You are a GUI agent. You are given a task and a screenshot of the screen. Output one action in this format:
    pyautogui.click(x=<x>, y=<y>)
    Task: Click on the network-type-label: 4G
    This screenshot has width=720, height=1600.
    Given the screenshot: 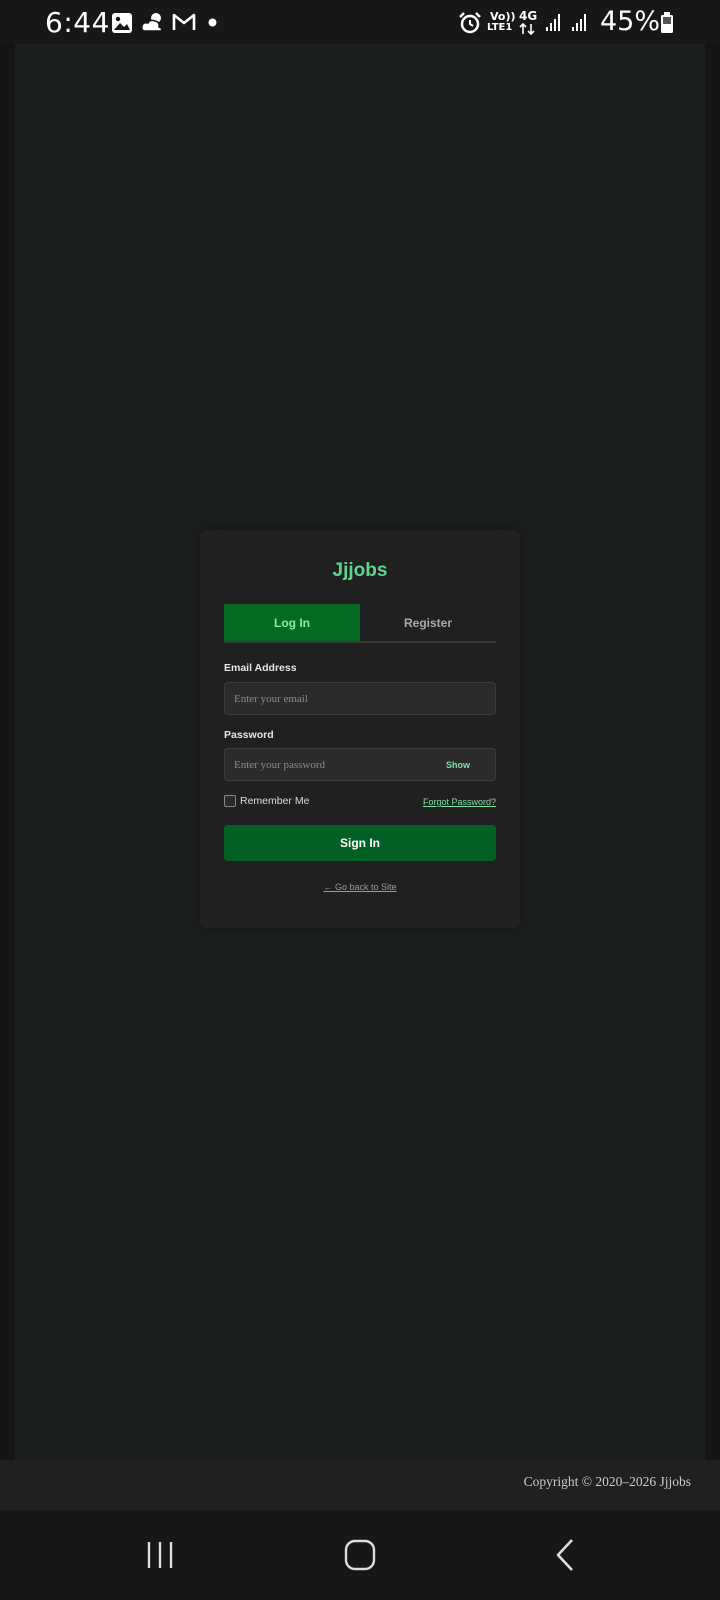 What is the action you would take?
    pyautogui.click(x=528, y=16)
    